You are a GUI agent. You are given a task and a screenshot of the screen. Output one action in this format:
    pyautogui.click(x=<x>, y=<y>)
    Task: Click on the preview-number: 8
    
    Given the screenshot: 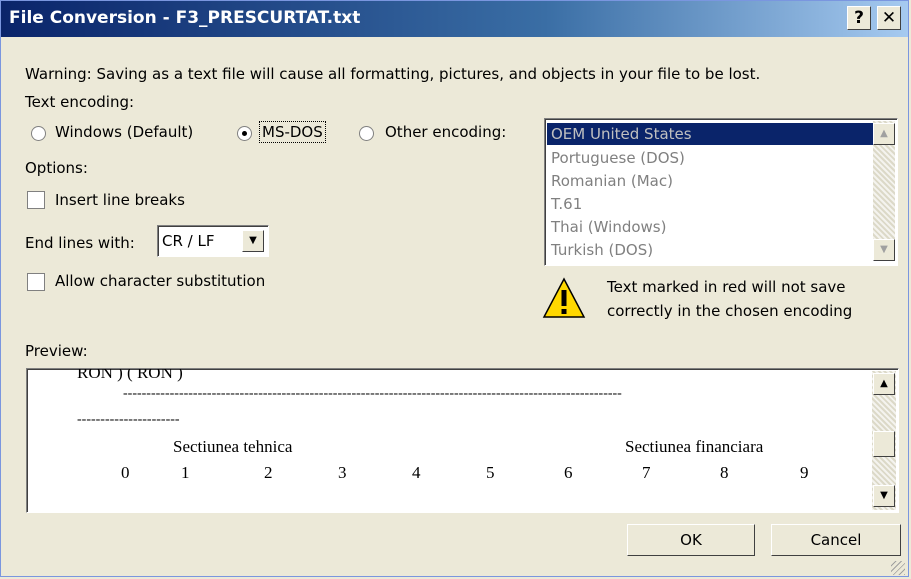 What is the action you would take?
    pyautogui.click(x=724, y=472)
    